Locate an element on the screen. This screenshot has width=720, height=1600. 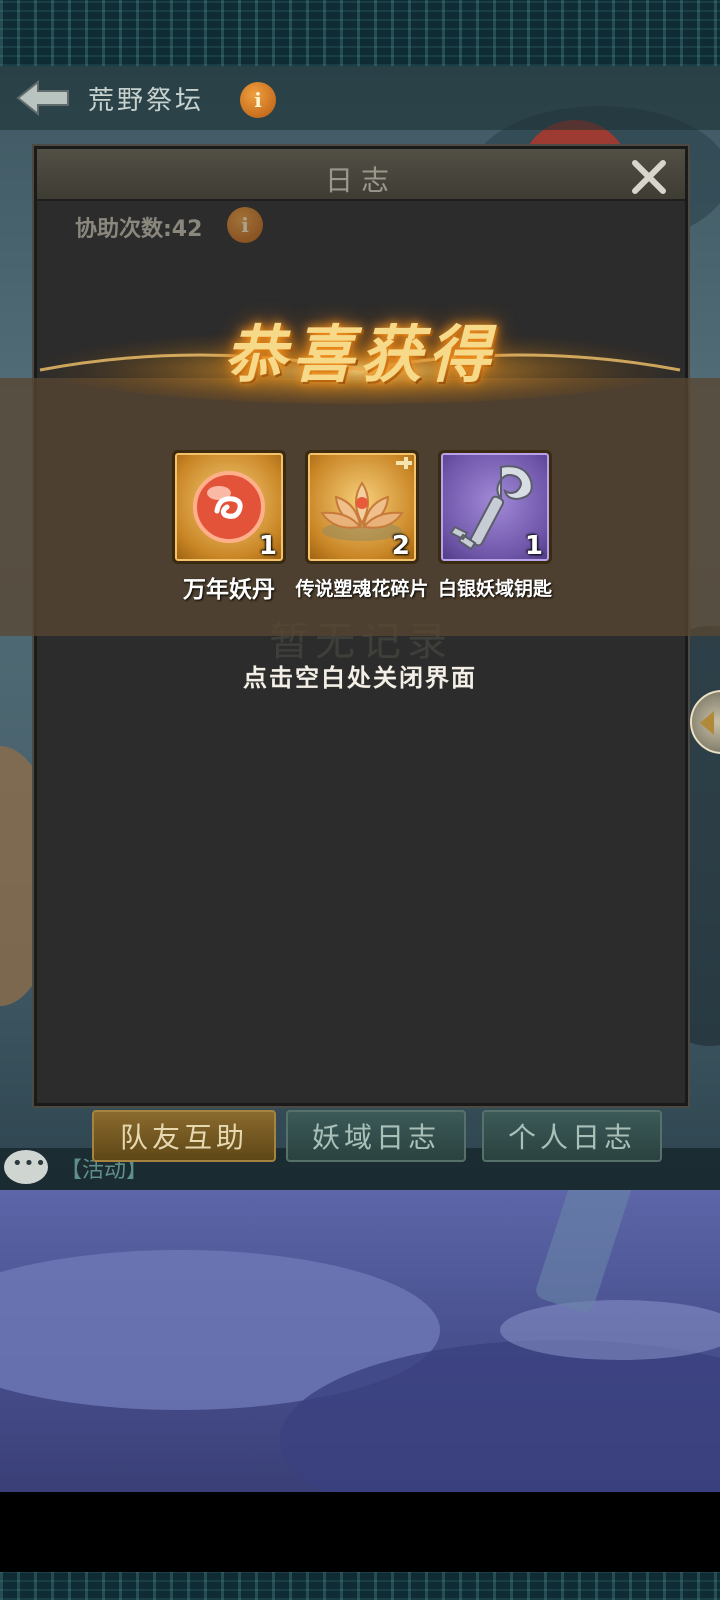
close-icon is located at coordinates (649, 177).